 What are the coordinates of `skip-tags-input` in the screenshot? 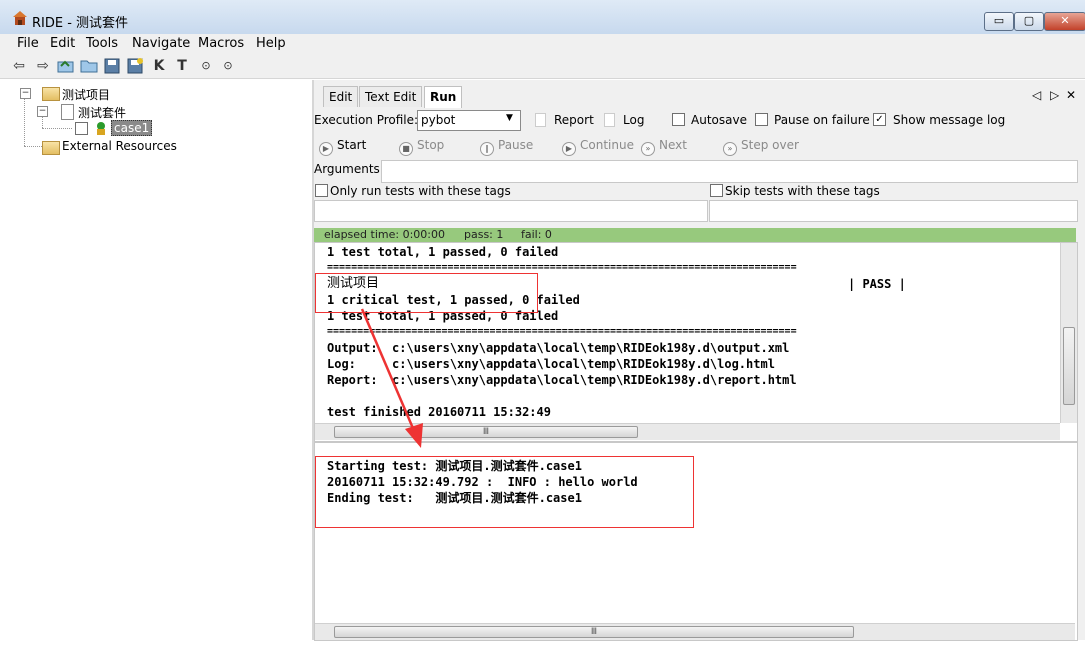 It's located at (893, 211).